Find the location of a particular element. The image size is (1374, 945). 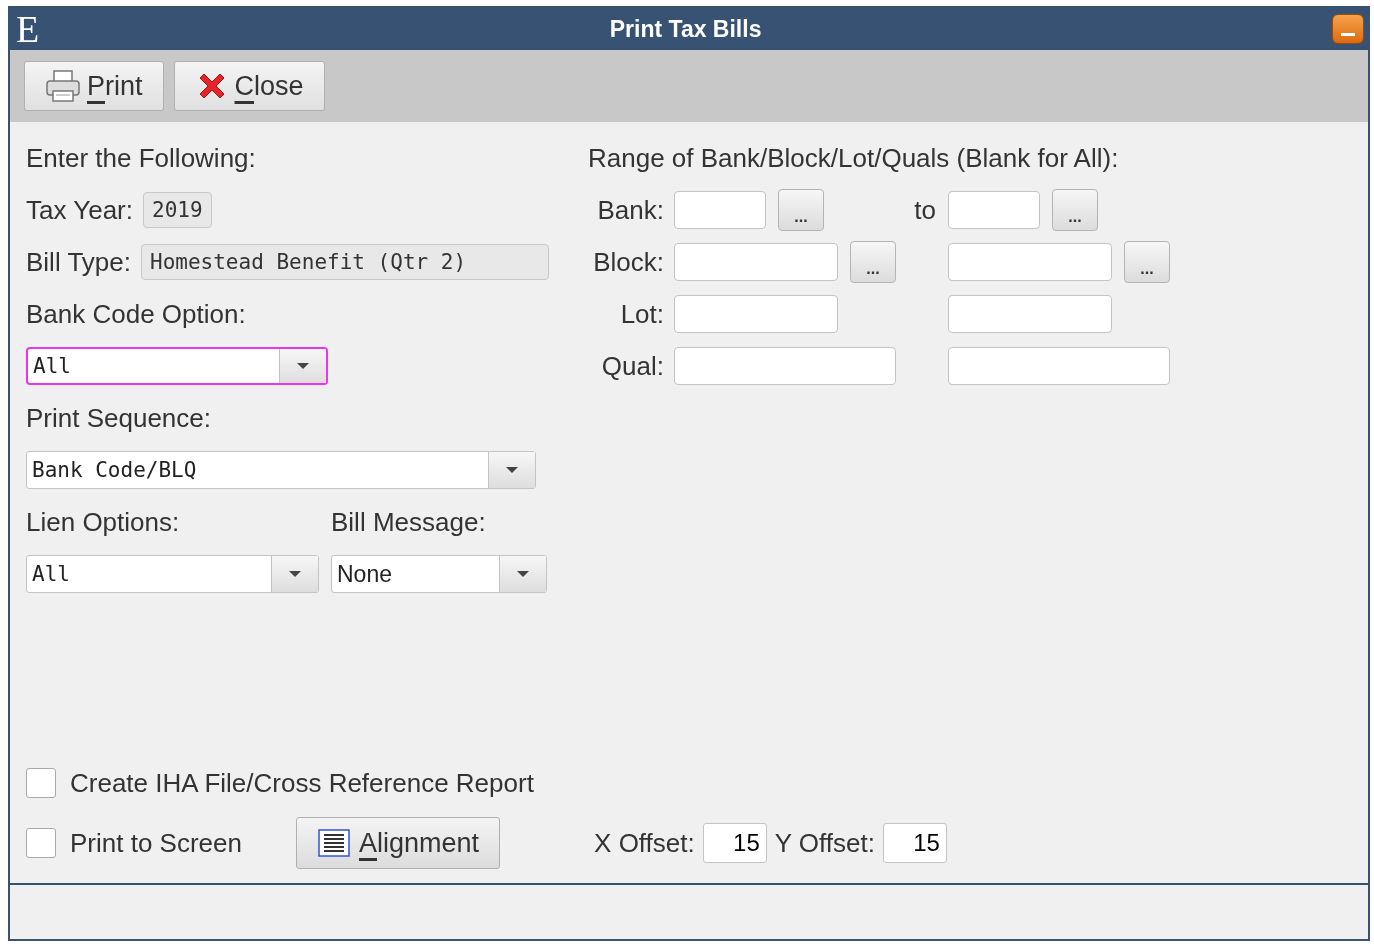

print-button: Print is located at coordinates (94, 86).